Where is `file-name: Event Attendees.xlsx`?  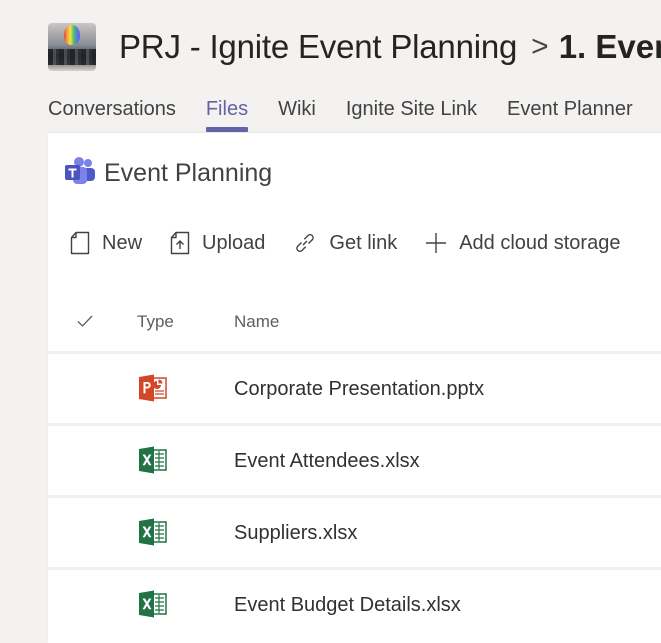
file-name: Event Attendees.xlsx is located at coordinates (327, 461).